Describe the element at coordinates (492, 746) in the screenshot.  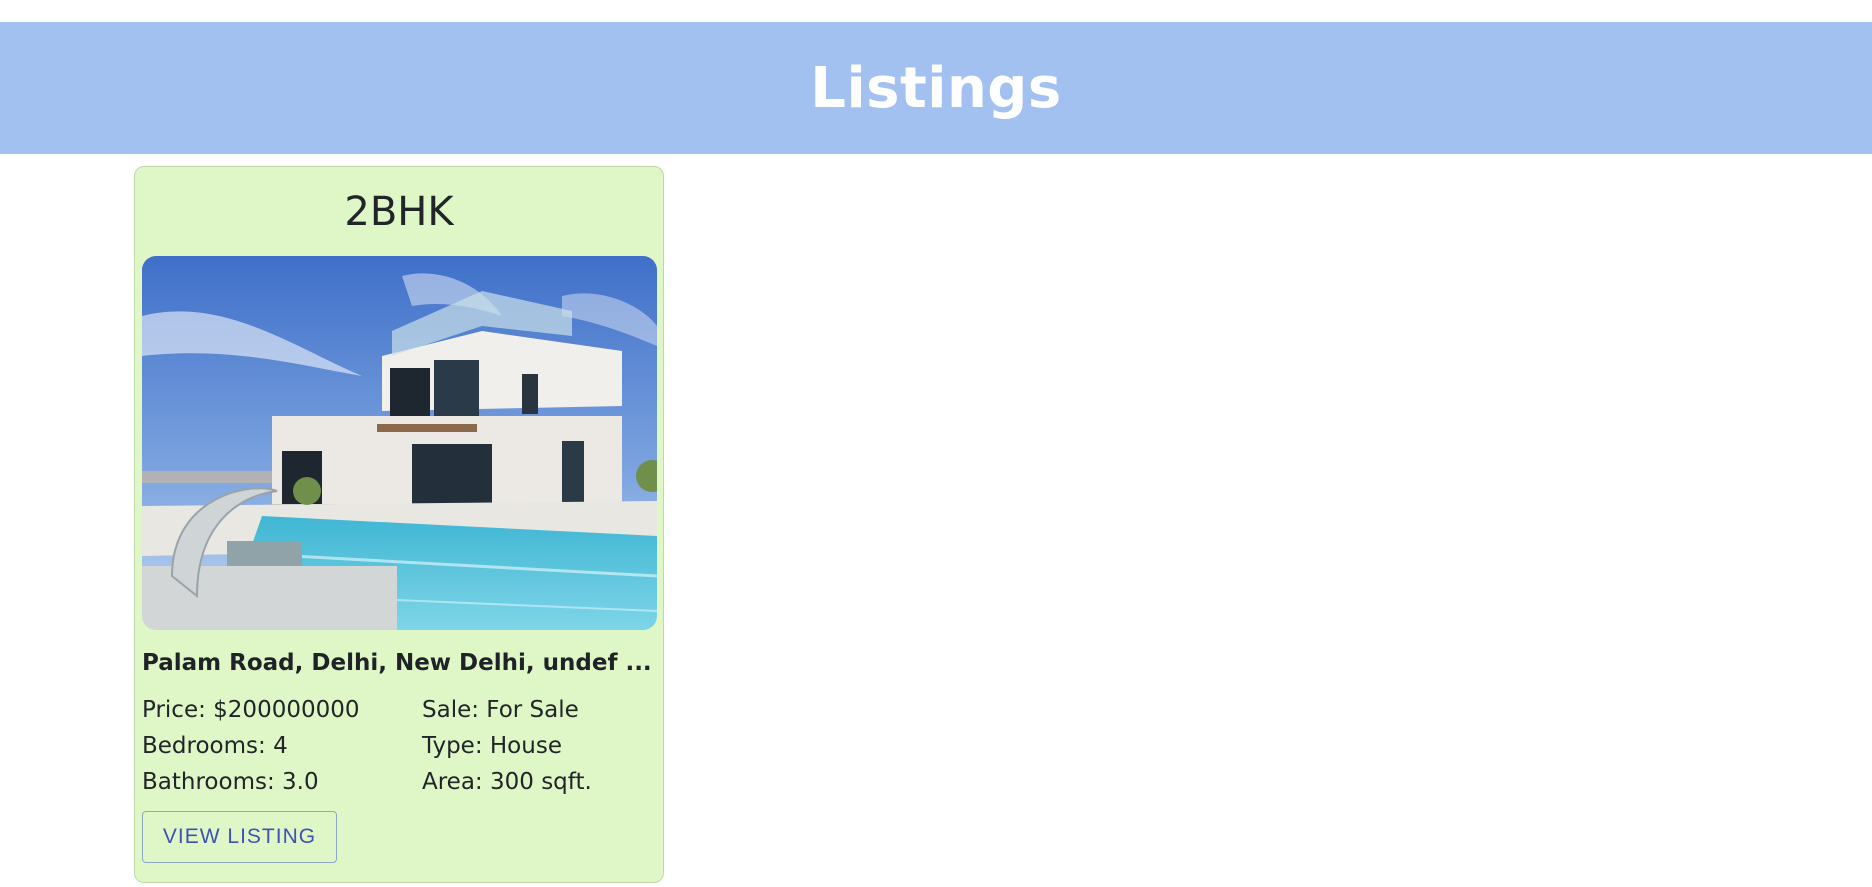
I see `listing-type: Type: House` at that location.